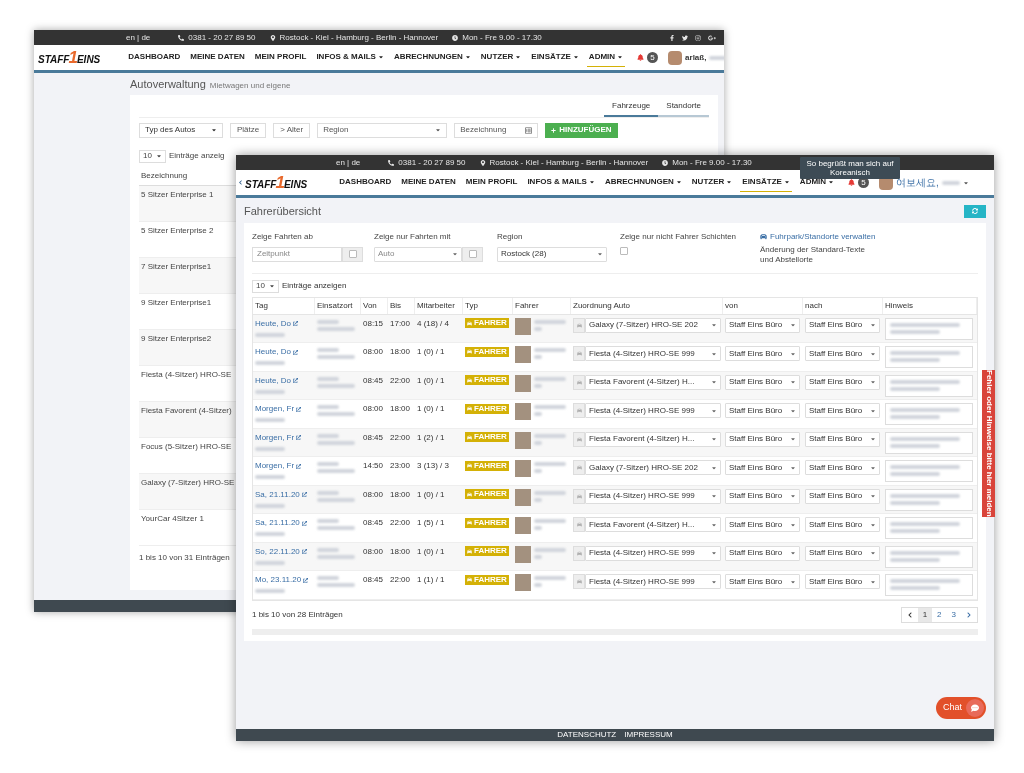  I want to click on column-header: Bis, so click(401, 305).